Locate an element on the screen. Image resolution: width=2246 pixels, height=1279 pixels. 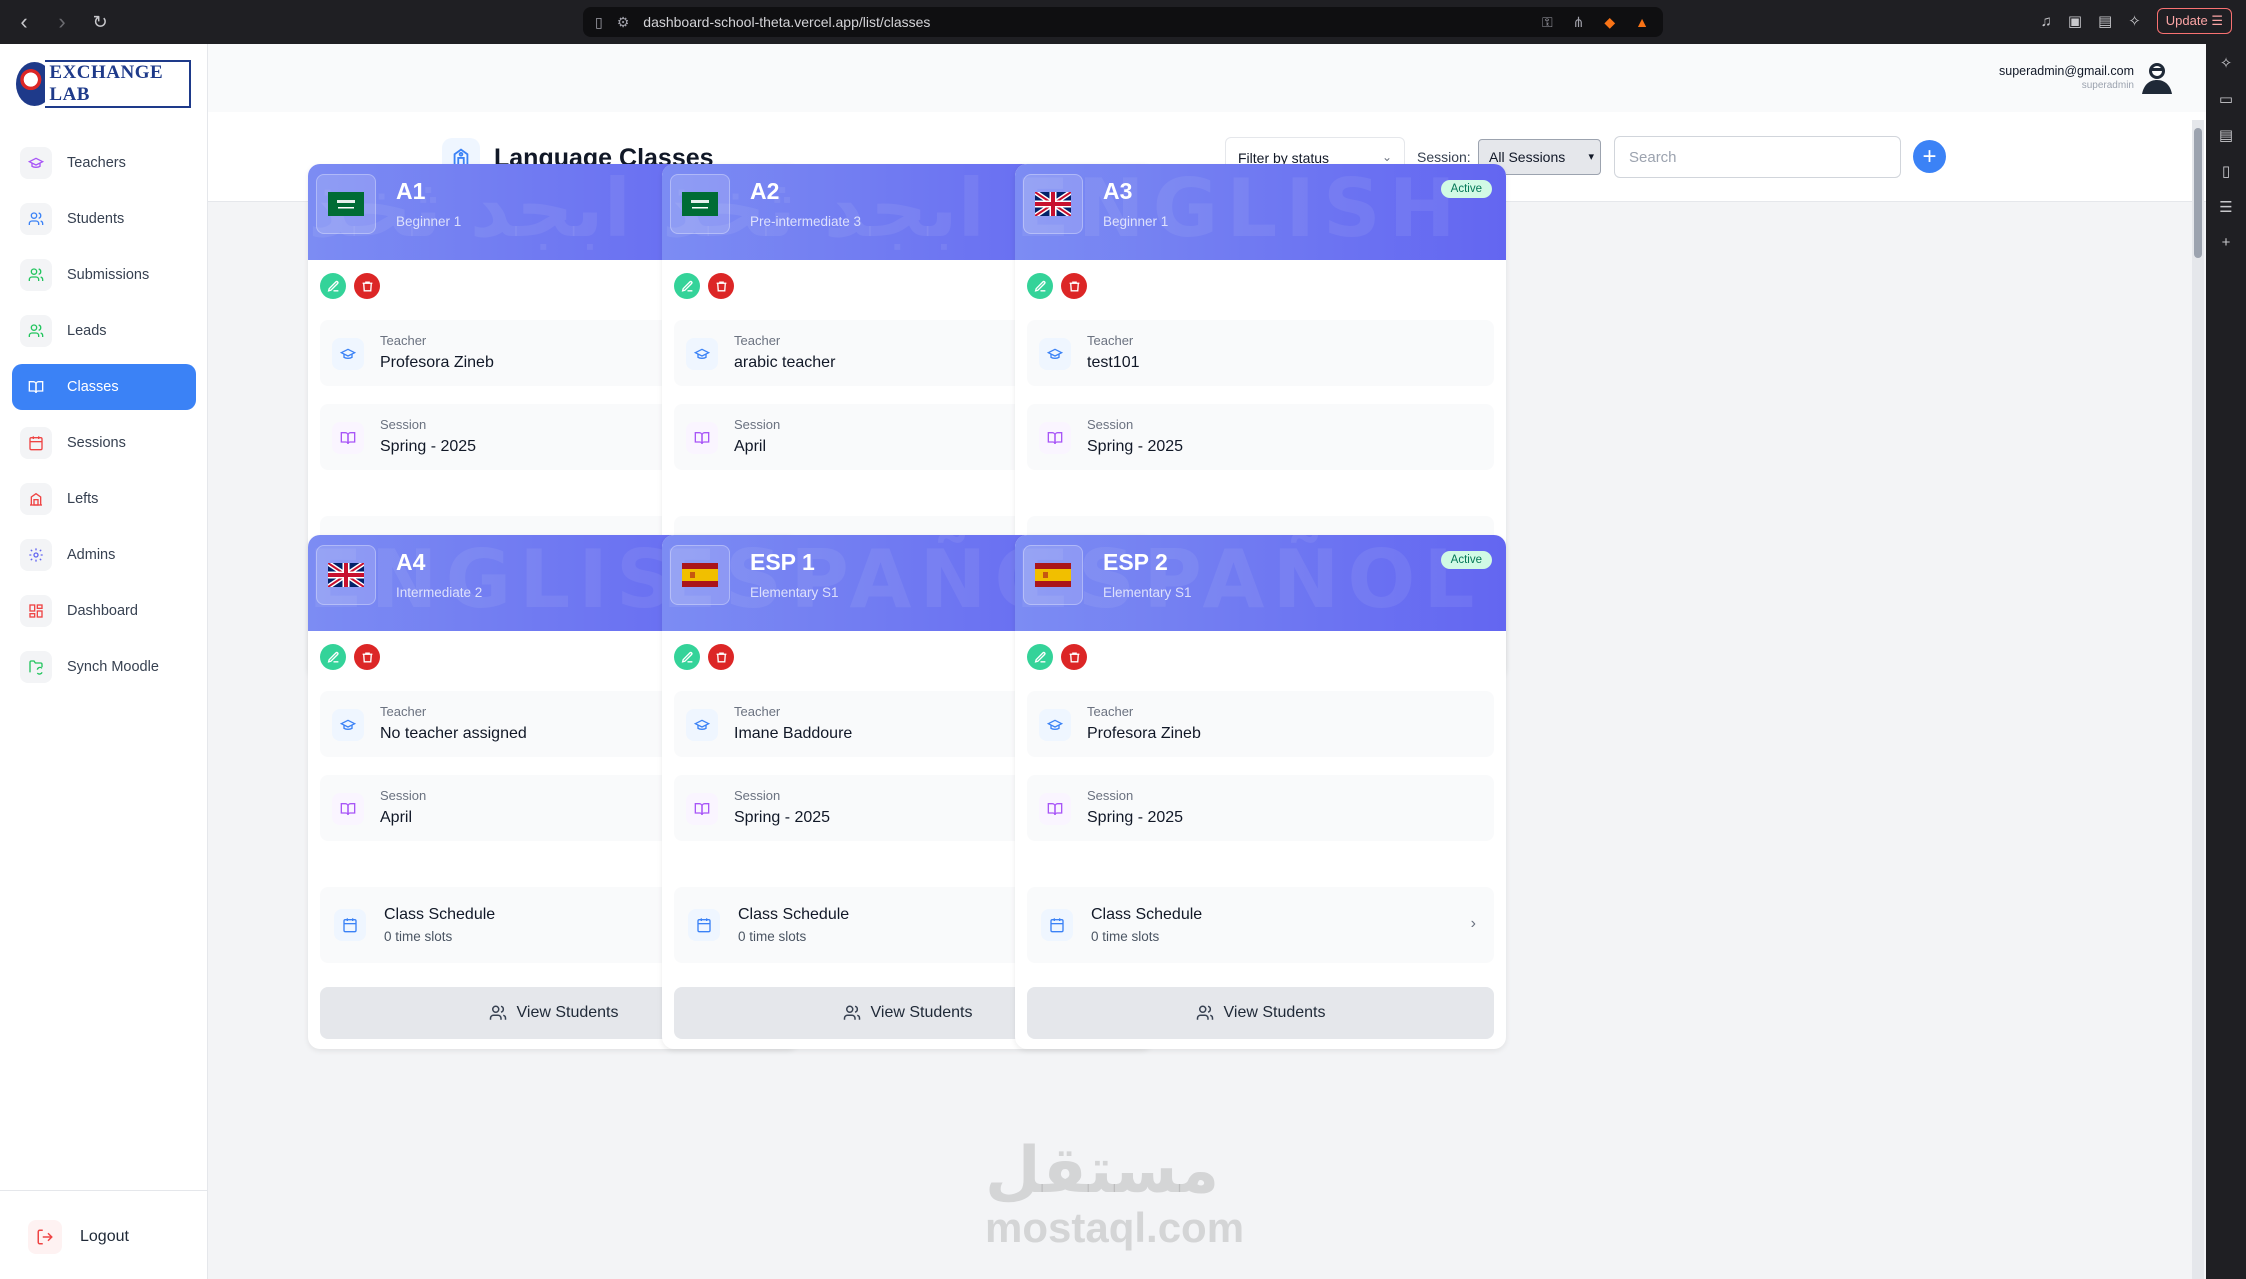
sidebar-toggle-icon: ▣ is located at coordinates (2075, 21).